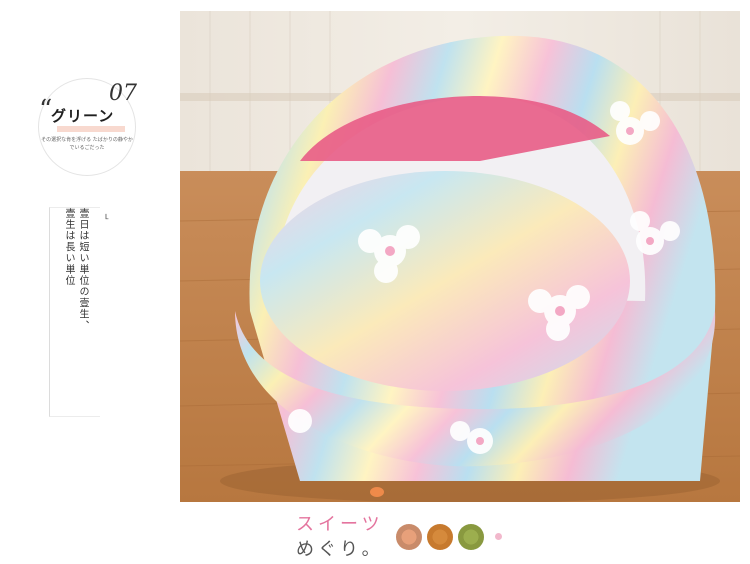  What do you see at coordinates (498, 536) in the screenshot?
I see `pink-dot` at bounding box center [498, 536].